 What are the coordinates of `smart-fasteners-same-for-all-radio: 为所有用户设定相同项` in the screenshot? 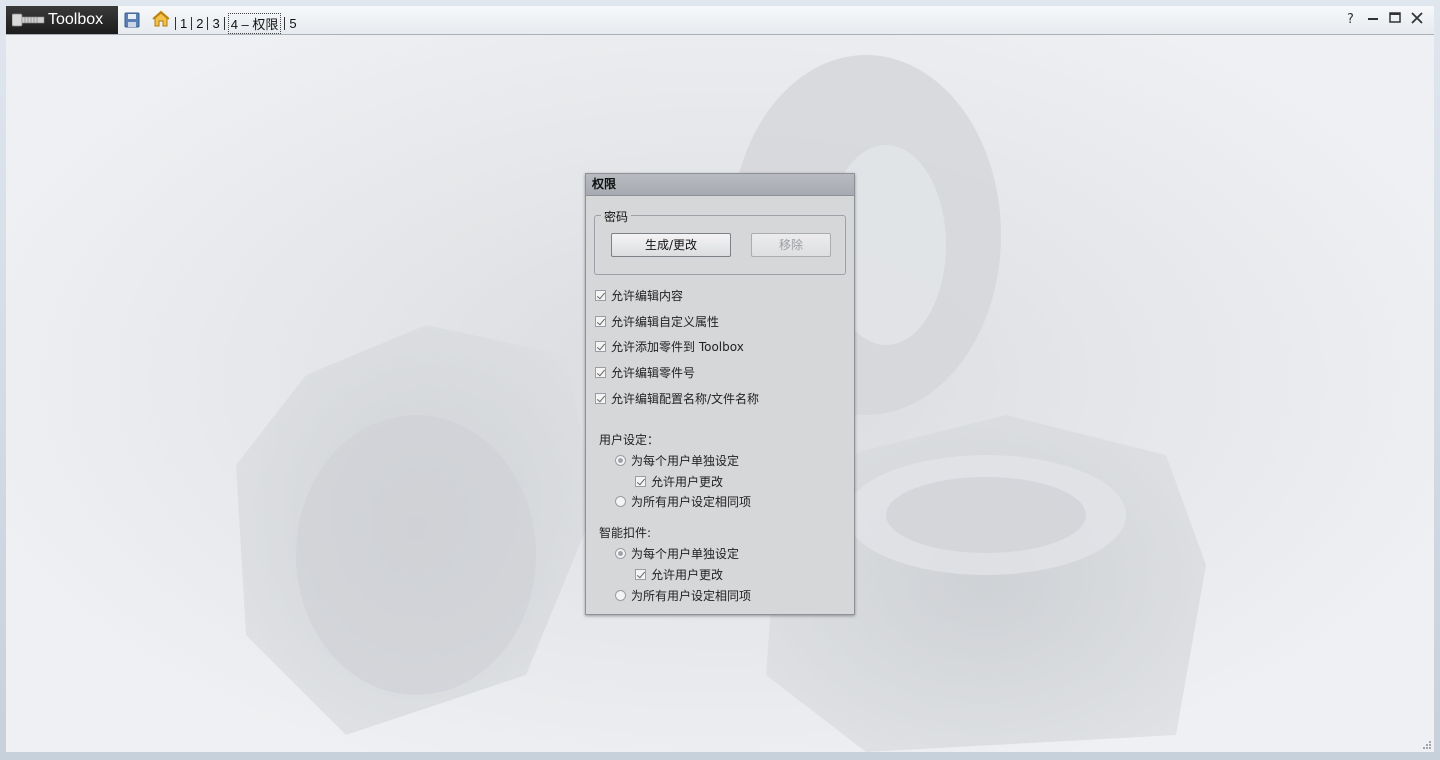 It's located at (683, 595).